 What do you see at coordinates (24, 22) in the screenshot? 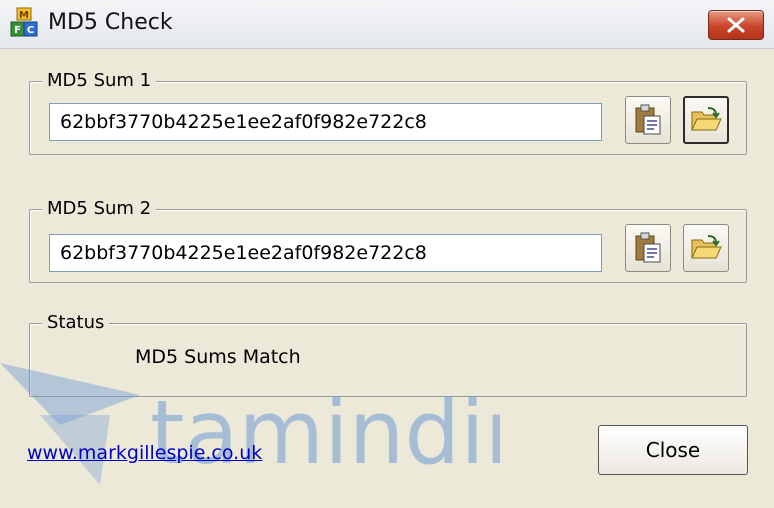
I see `md5-app-icon: M F C` at bounding box center [24, 22].